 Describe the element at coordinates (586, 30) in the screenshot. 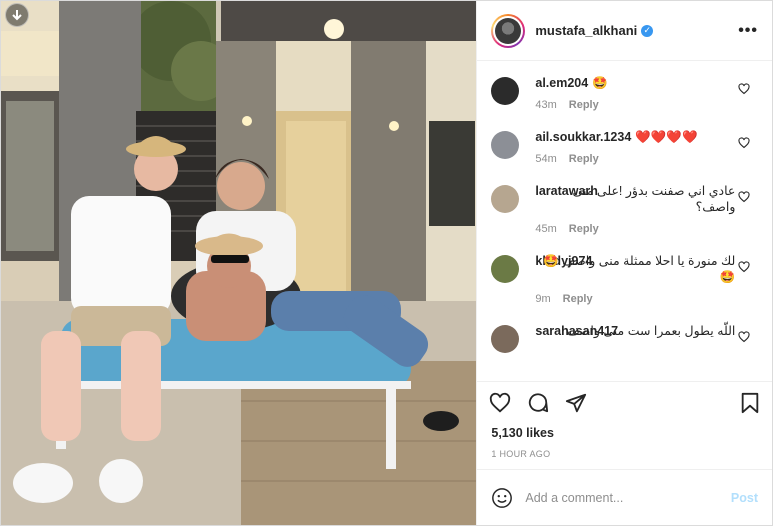

I see `owner-username: mustafa_alkhani` at that location.